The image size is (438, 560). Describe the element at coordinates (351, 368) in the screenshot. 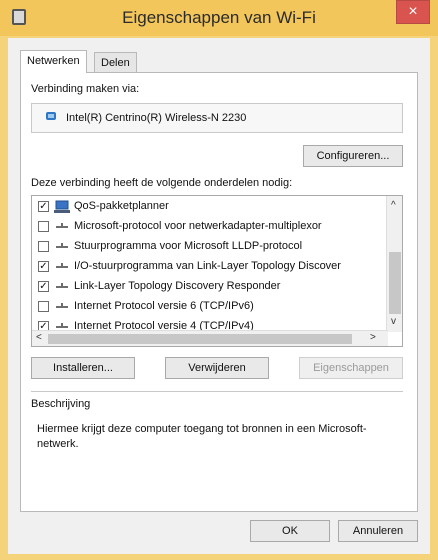

I see `properties-button: Eigenschappen` at that location.